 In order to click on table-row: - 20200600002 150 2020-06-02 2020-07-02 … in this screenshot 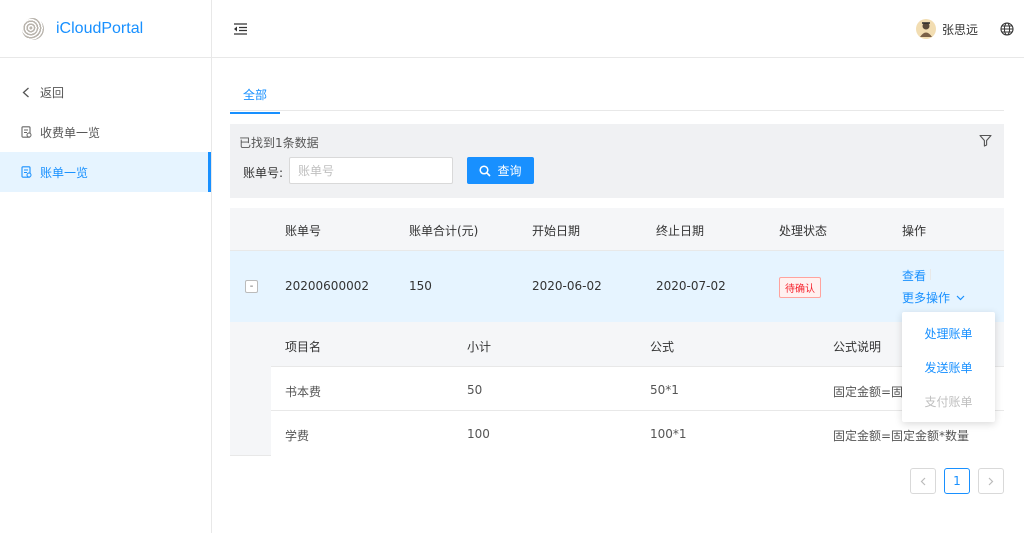, I will do `click(617, 286)`.